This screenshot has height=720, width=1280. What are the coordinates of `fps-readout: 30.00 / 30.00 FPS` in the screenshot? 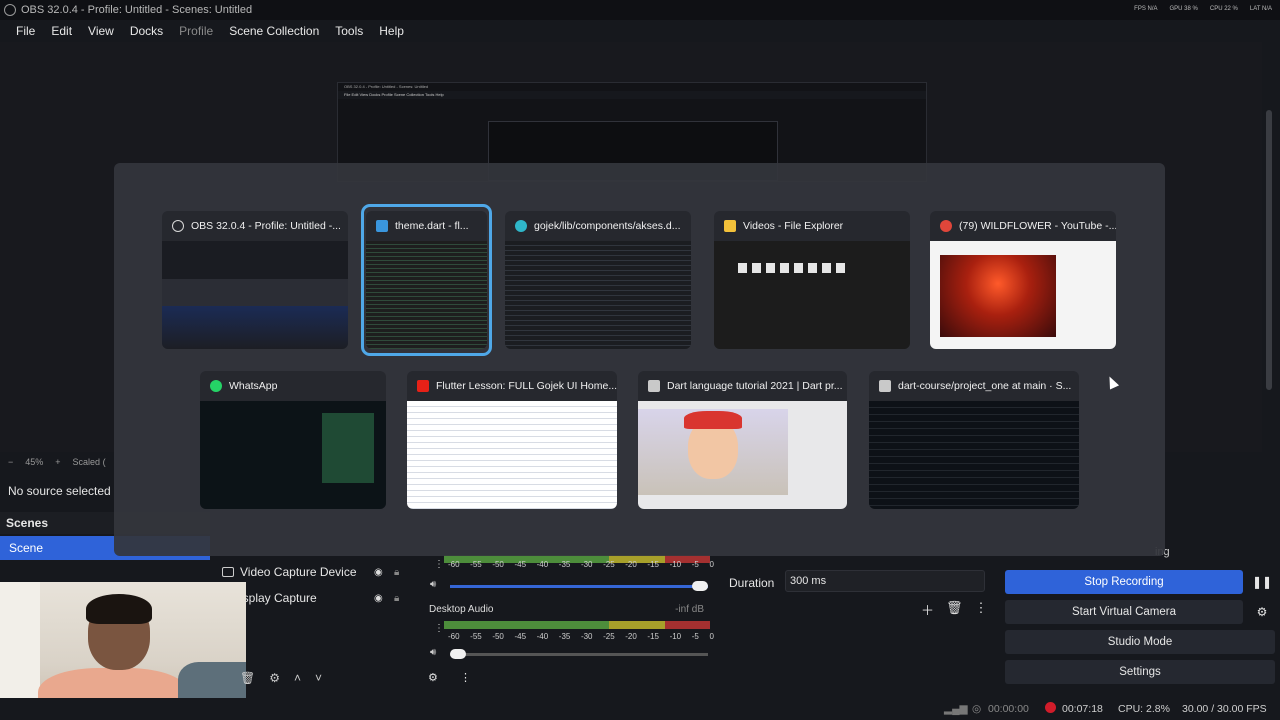 It's located at (1224, 709).